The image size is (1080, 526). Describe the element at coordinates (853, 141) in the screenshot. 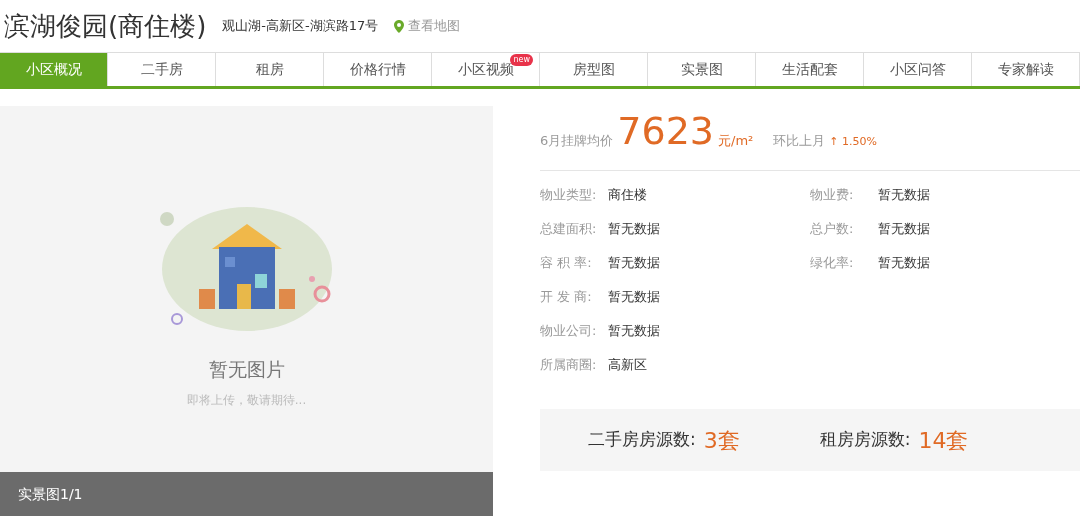

I see `change-value: ↑ 1.50%` at that location.